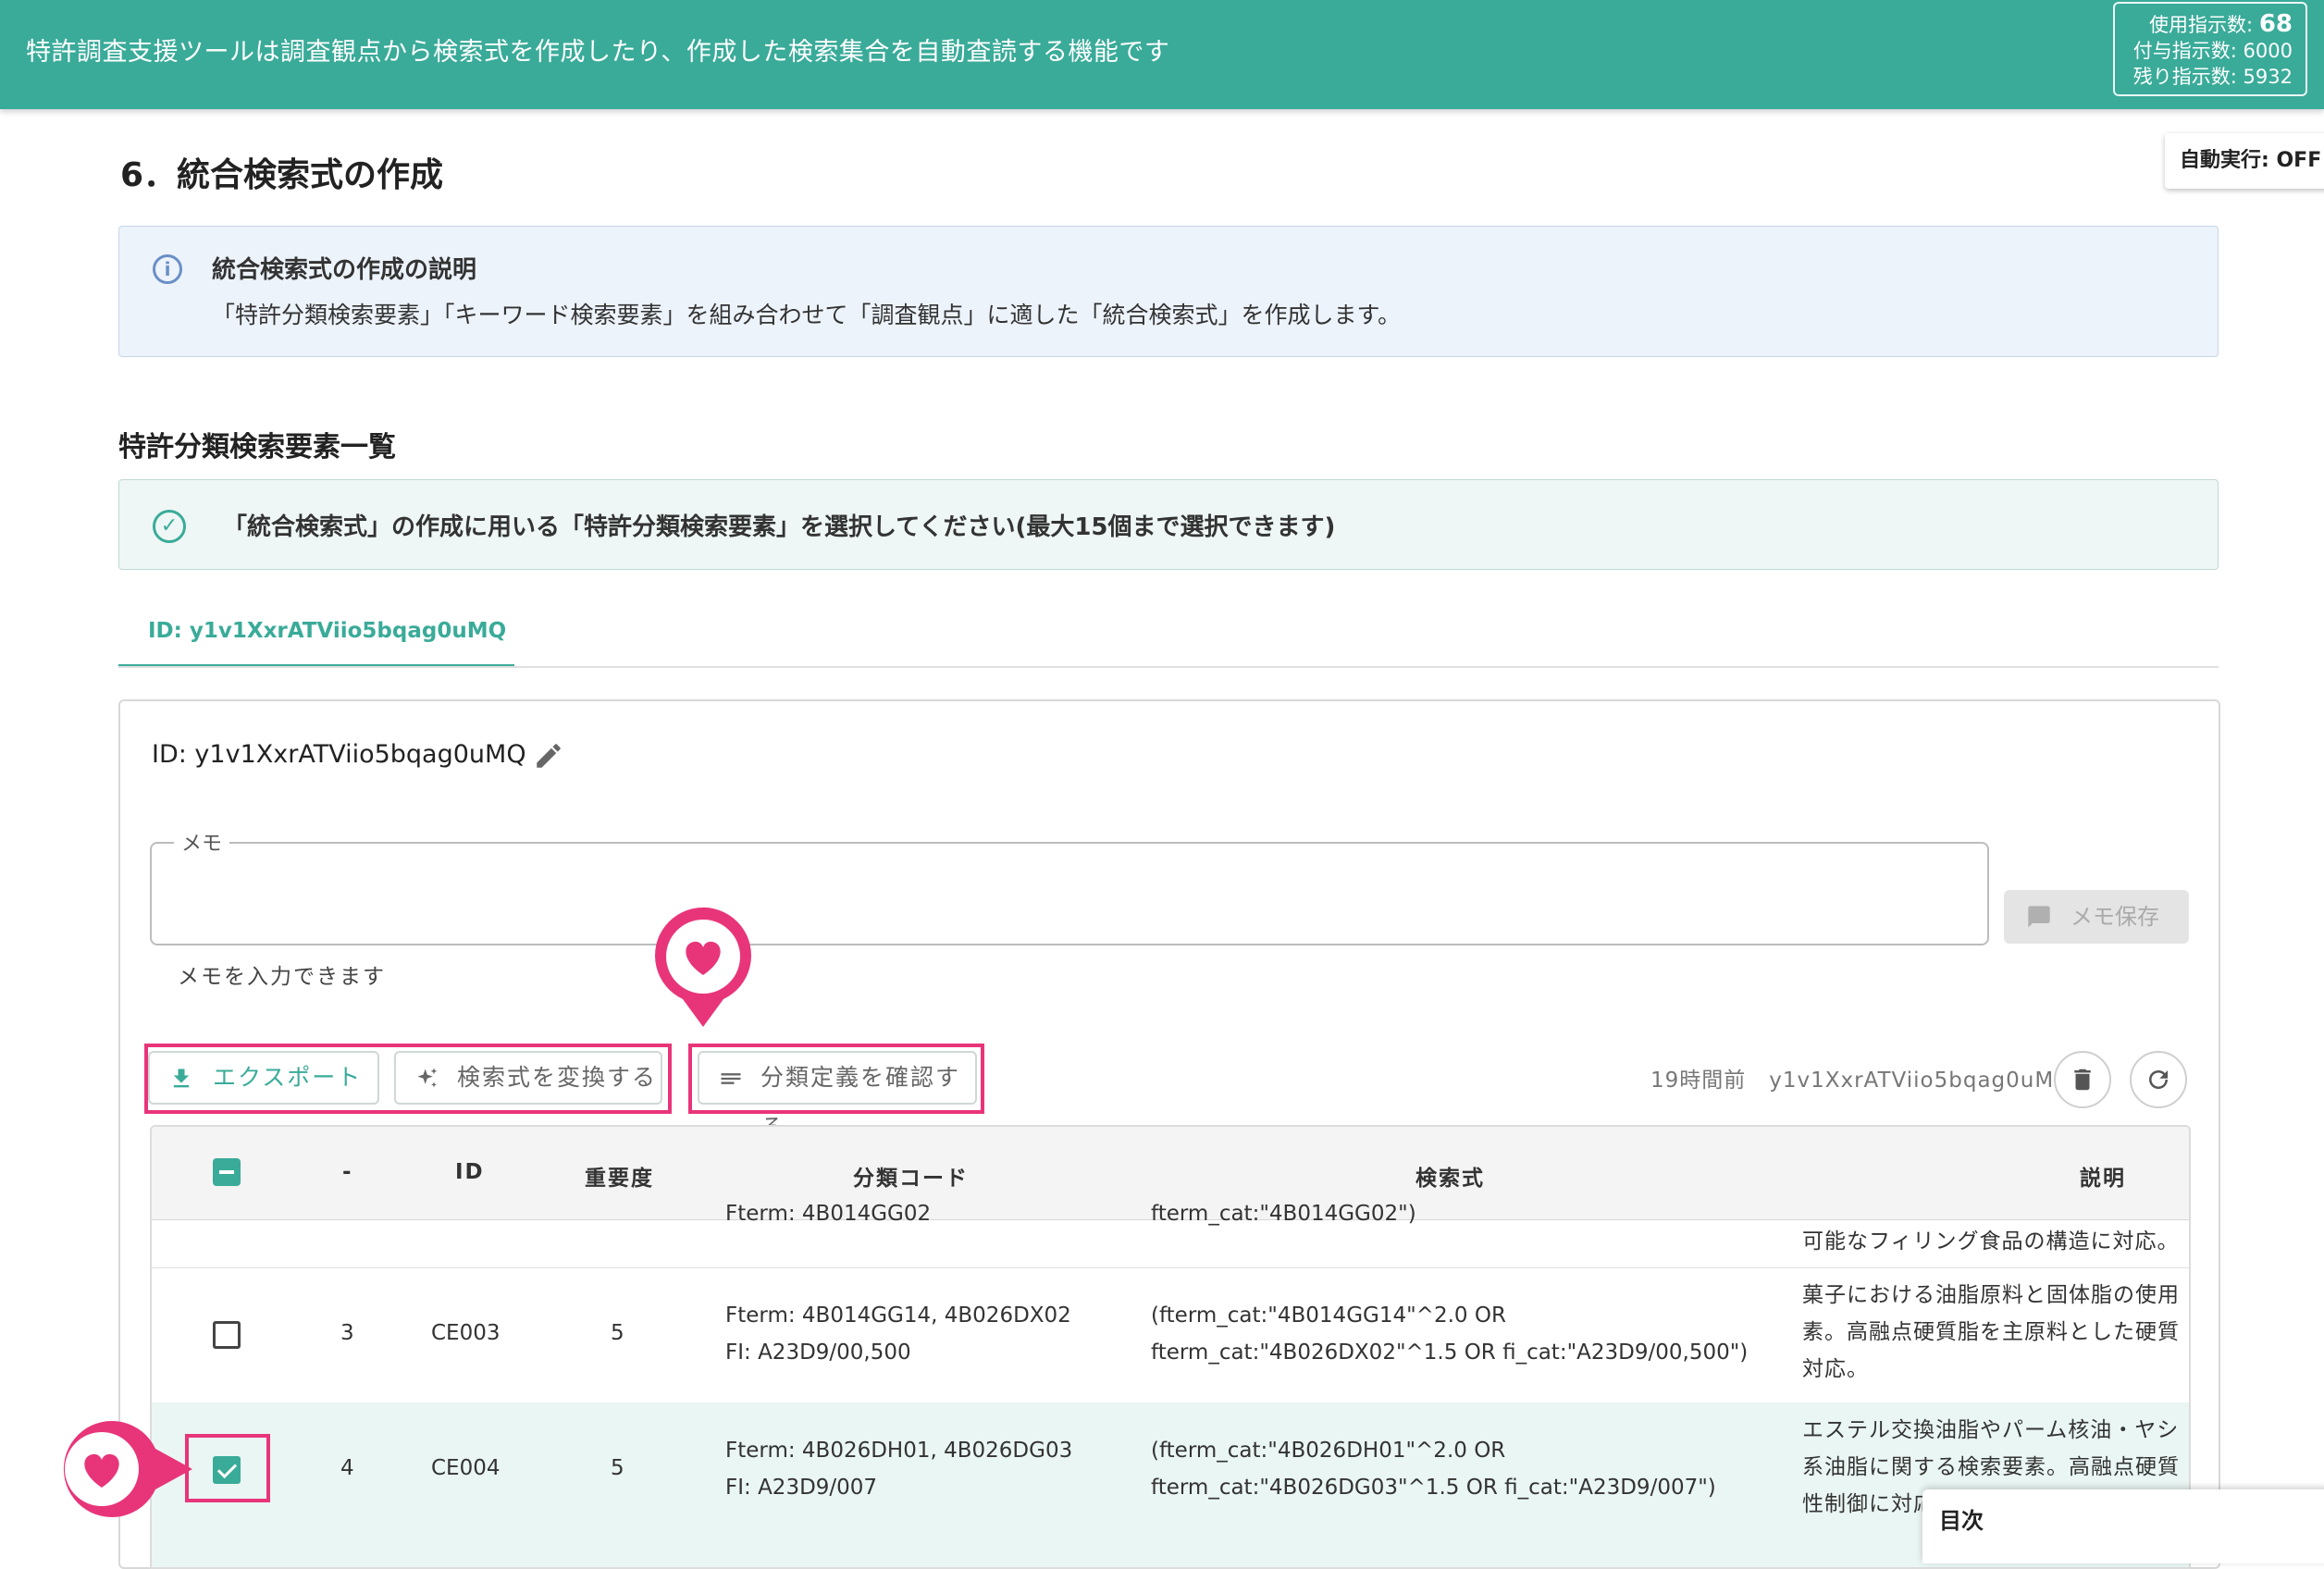 This screenshot has height=1569, width=2324. Describe the element at coordinates (282, 175) in the screenshot. I see `page-title: 6．統合検索式の作成` at that location.